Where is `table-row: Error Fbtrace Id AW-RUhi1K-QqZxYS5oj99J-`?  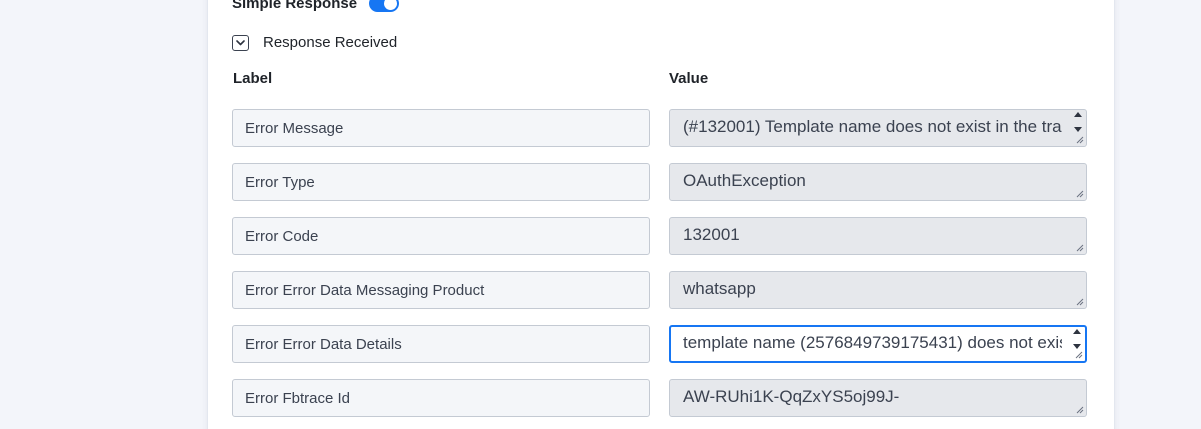
table-row: Error Fbtrace Id AW-RUhi1K-QqZxYS5oj99J- is located at coordinates (659, 398).